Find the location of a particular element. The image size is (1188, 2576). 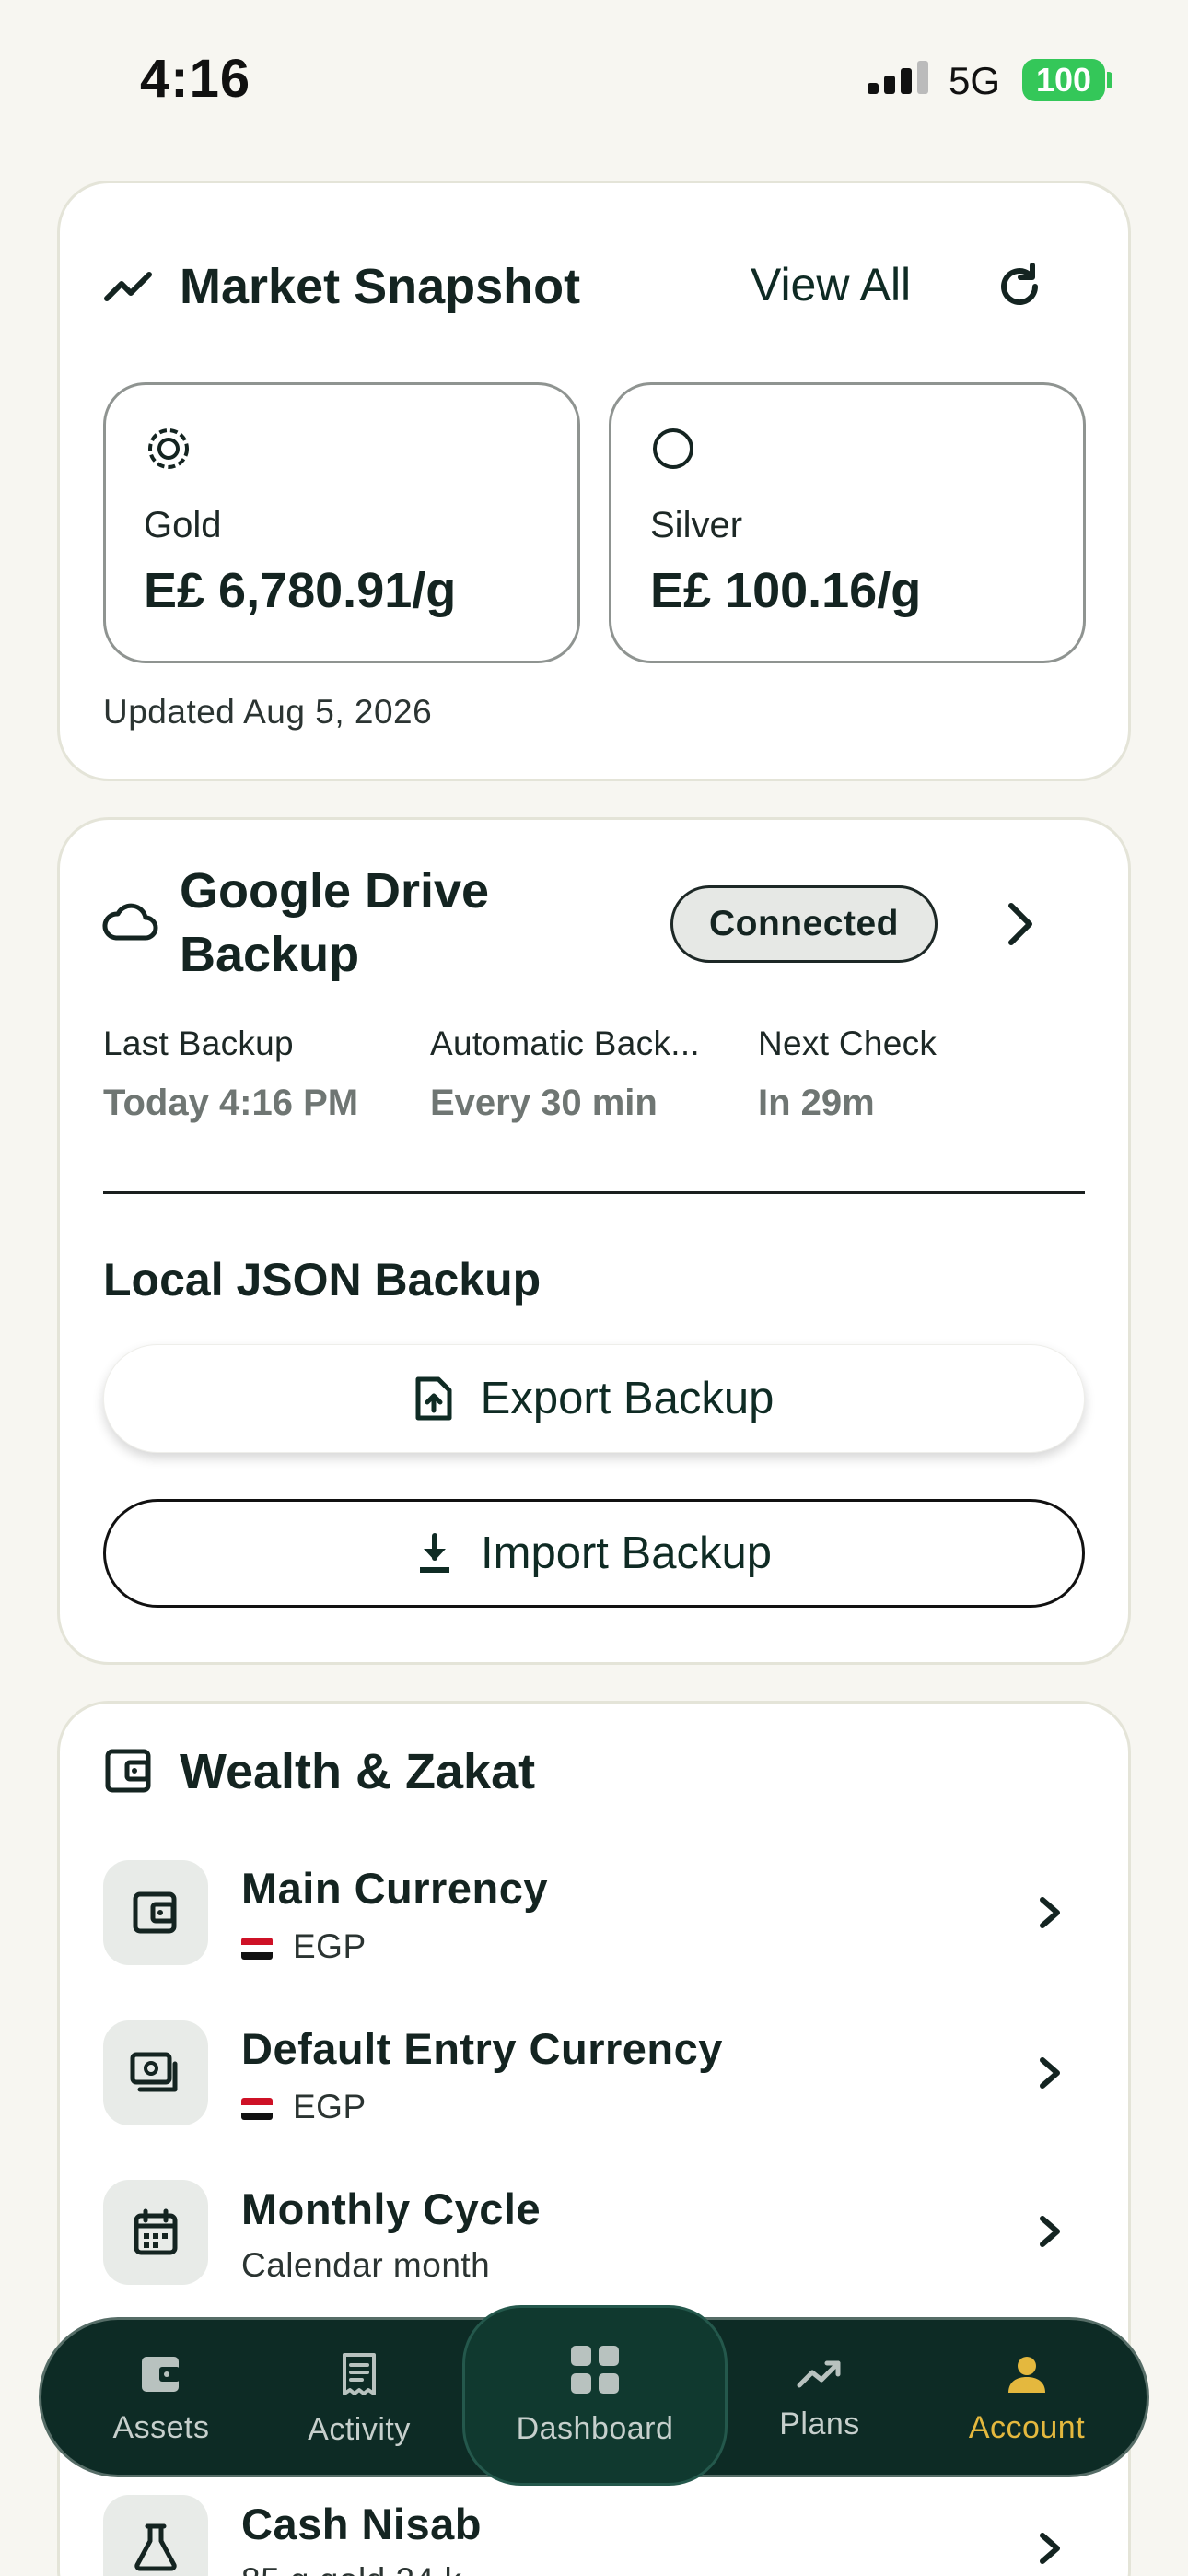

local-backup-title: Local JSON Backup is located at coordinates (322, 1280).